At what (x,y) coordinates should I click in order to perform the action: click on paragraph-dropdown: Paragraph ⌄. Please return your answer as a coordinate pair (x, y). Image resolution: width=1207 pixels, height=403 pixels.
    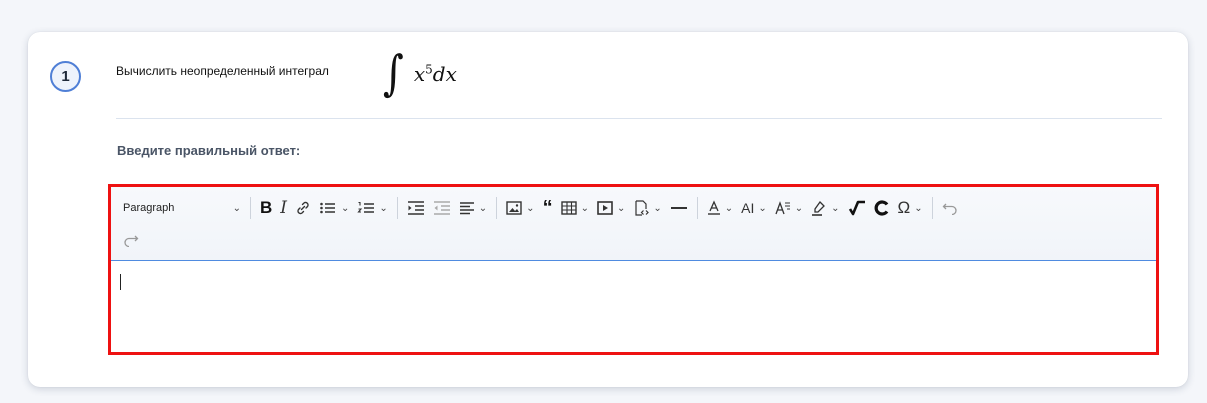
    Looking at the image, I should click on (182, 208).